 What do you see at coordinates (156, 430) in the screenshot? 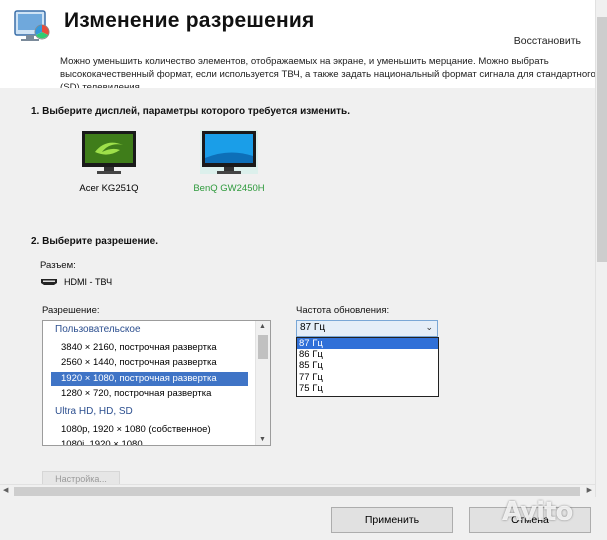
I see `resolution-option: 1080p, 1920 × 1080 (собственное)` at bounding box center [156, 430].